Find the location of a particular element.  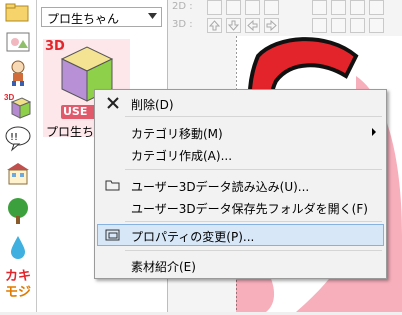

svg-text: カキ is located at coordinates (18, 276).